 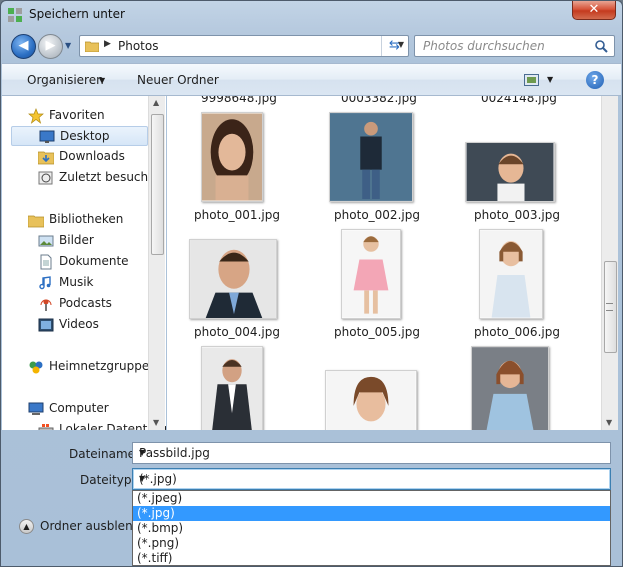 I want to click on file-tile: photo_003.jpg, so click(x=507, y=170).